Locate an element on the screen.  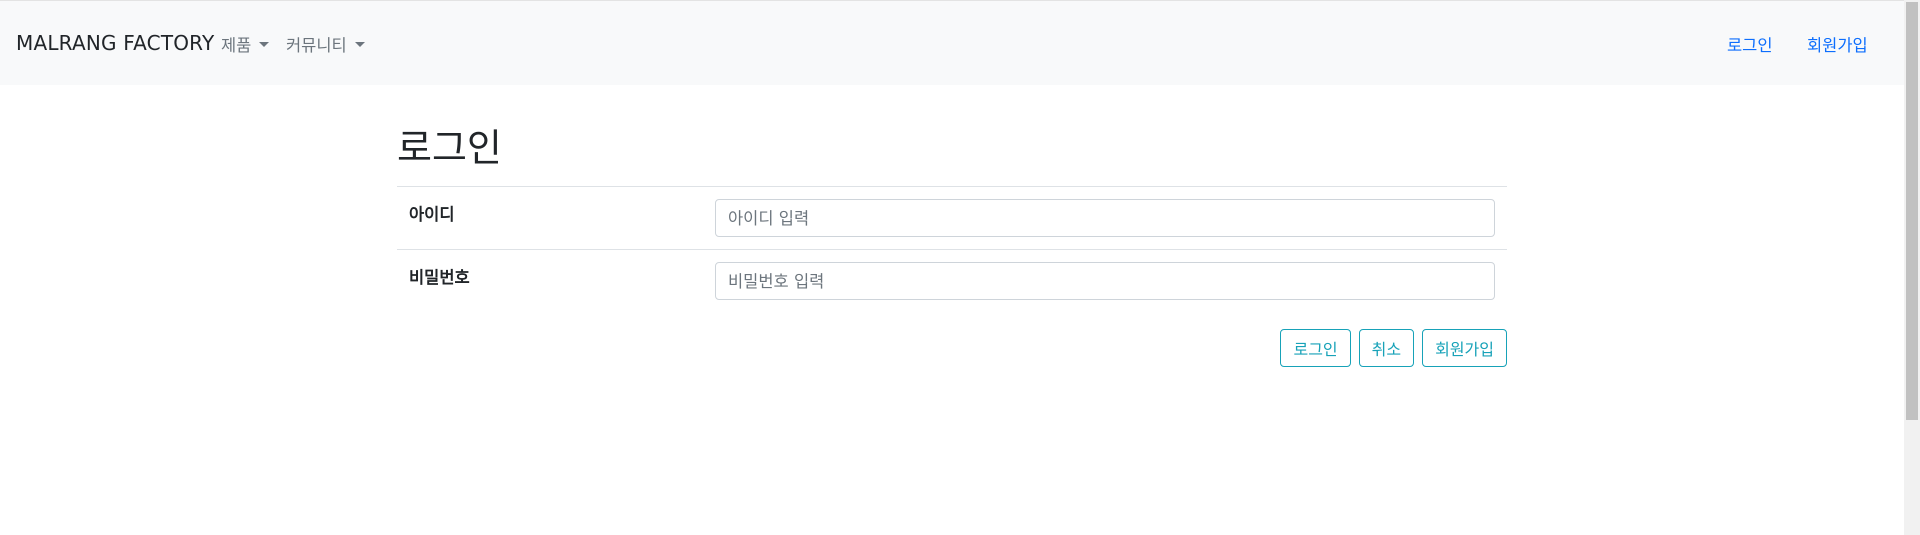
scrollbar-thumb is located at coordinates (1912, 211).